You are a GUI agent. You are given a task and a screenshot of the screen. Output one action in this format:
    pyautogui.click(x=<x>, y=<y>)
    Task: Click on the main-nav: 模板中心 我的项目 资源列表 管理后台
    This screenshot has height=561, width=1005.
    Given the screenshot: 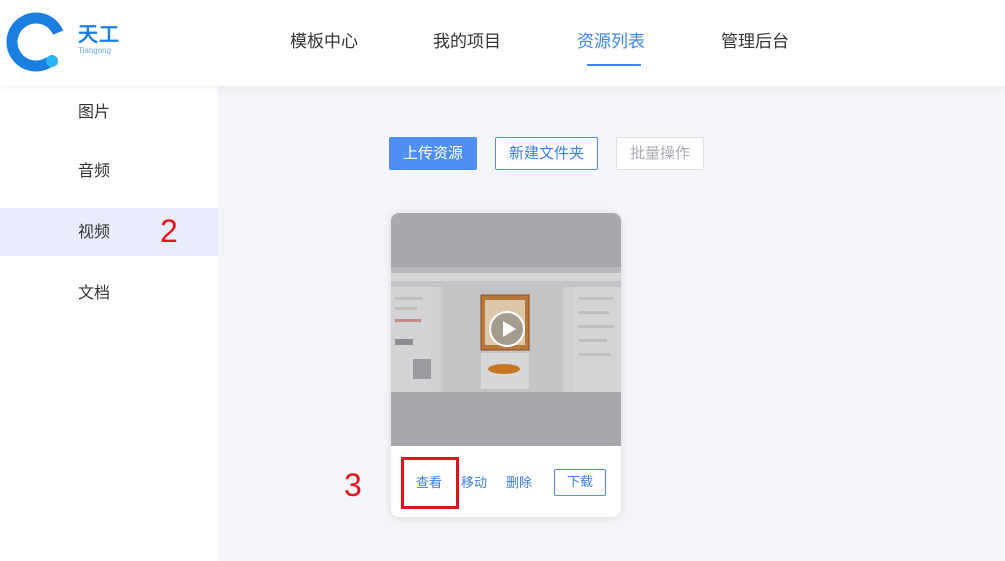 What is the action you would take?
    pyautogui.click(x=502, y=45)
    